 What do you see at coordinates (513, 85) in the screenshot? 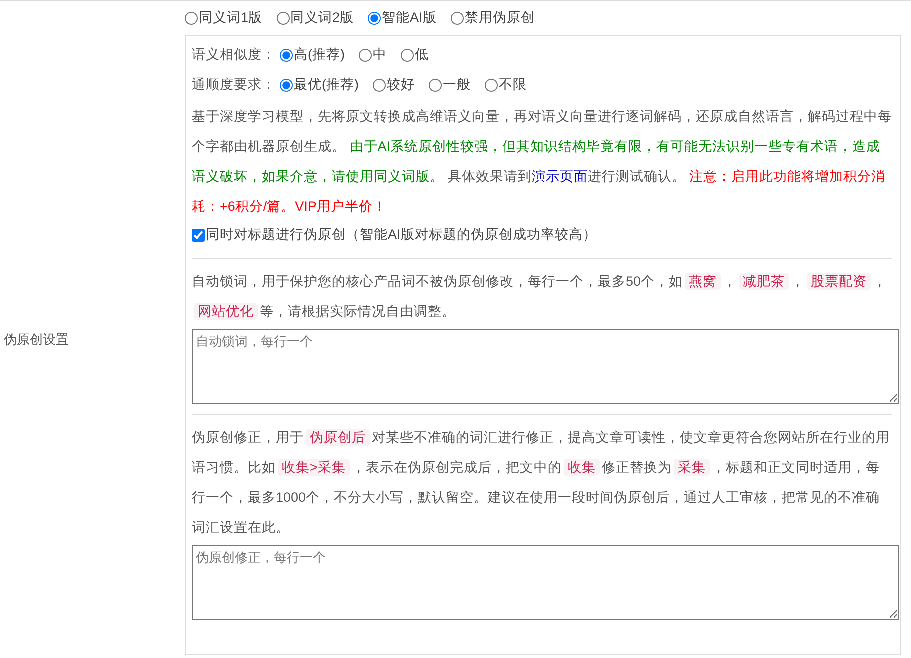
I see `option-text: 不限` at bounding box center [513, 85].